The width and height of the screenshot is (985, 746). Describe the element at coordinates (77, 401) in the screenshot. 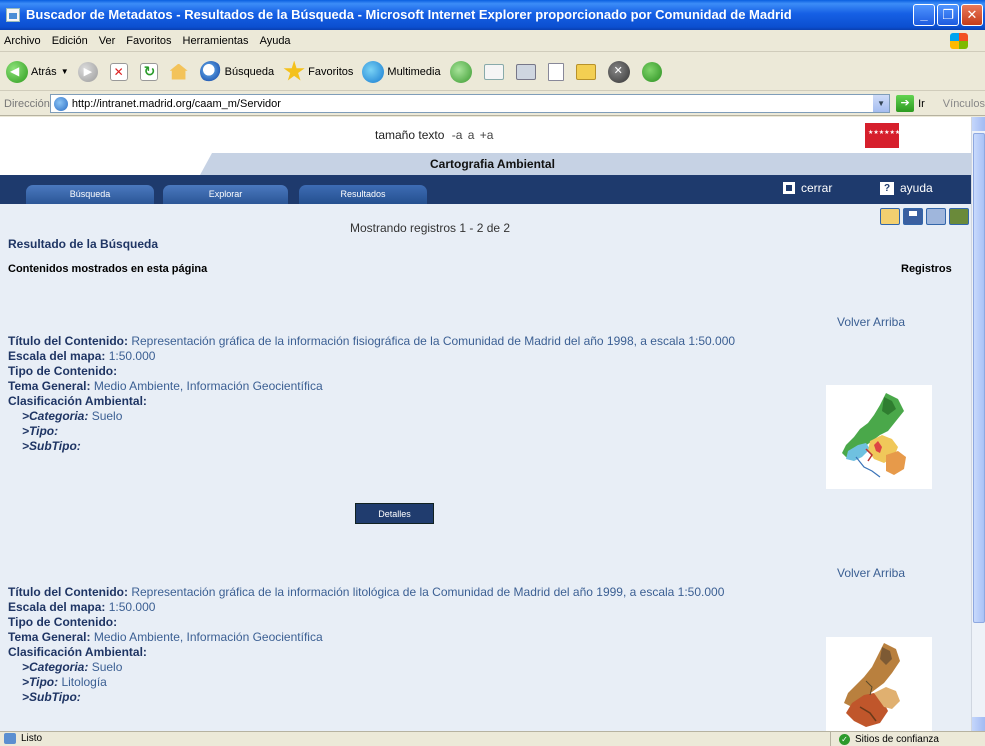

I see `classification-label: Clasificación Ambiental:` at that location.